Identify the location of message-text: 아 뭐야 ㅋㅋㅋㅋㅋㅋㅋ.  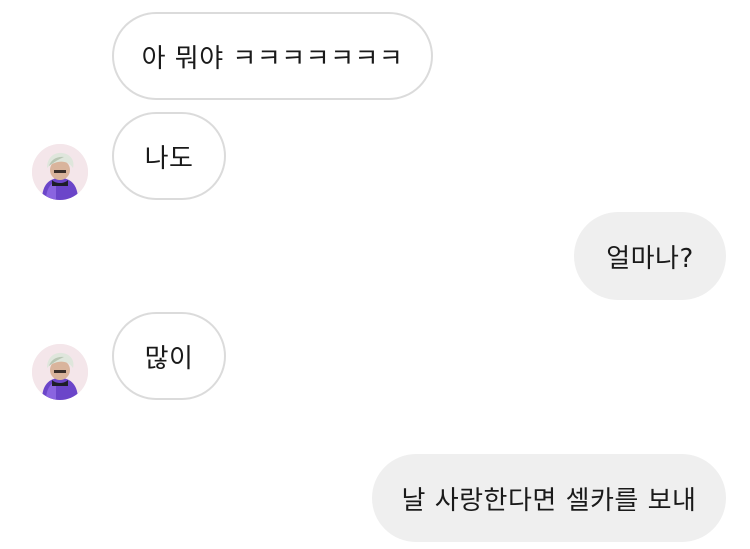
(272, 58).